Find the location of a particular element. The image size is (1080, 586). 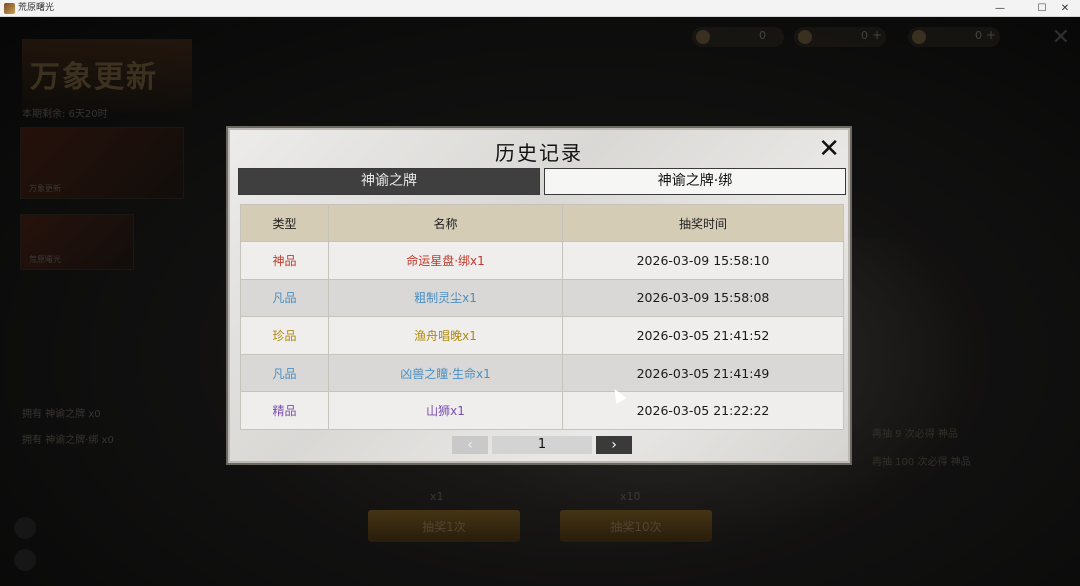

table-row: 凡品 凶兽之瞳·生命x1 2026-03-05 21:41:49 is located at coordinates (542, 373).